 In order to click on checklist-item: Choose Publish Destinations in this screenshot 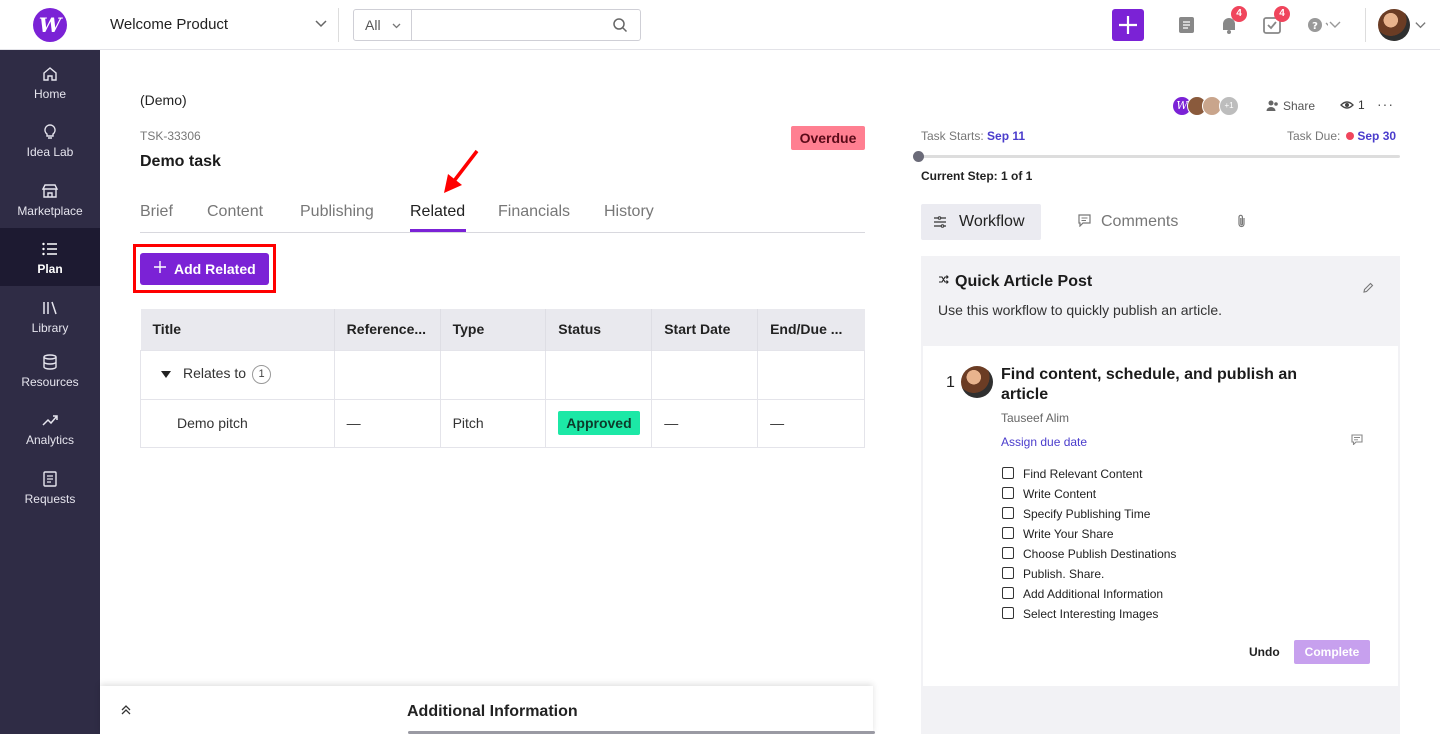, I will do `click(1088, 556)`.